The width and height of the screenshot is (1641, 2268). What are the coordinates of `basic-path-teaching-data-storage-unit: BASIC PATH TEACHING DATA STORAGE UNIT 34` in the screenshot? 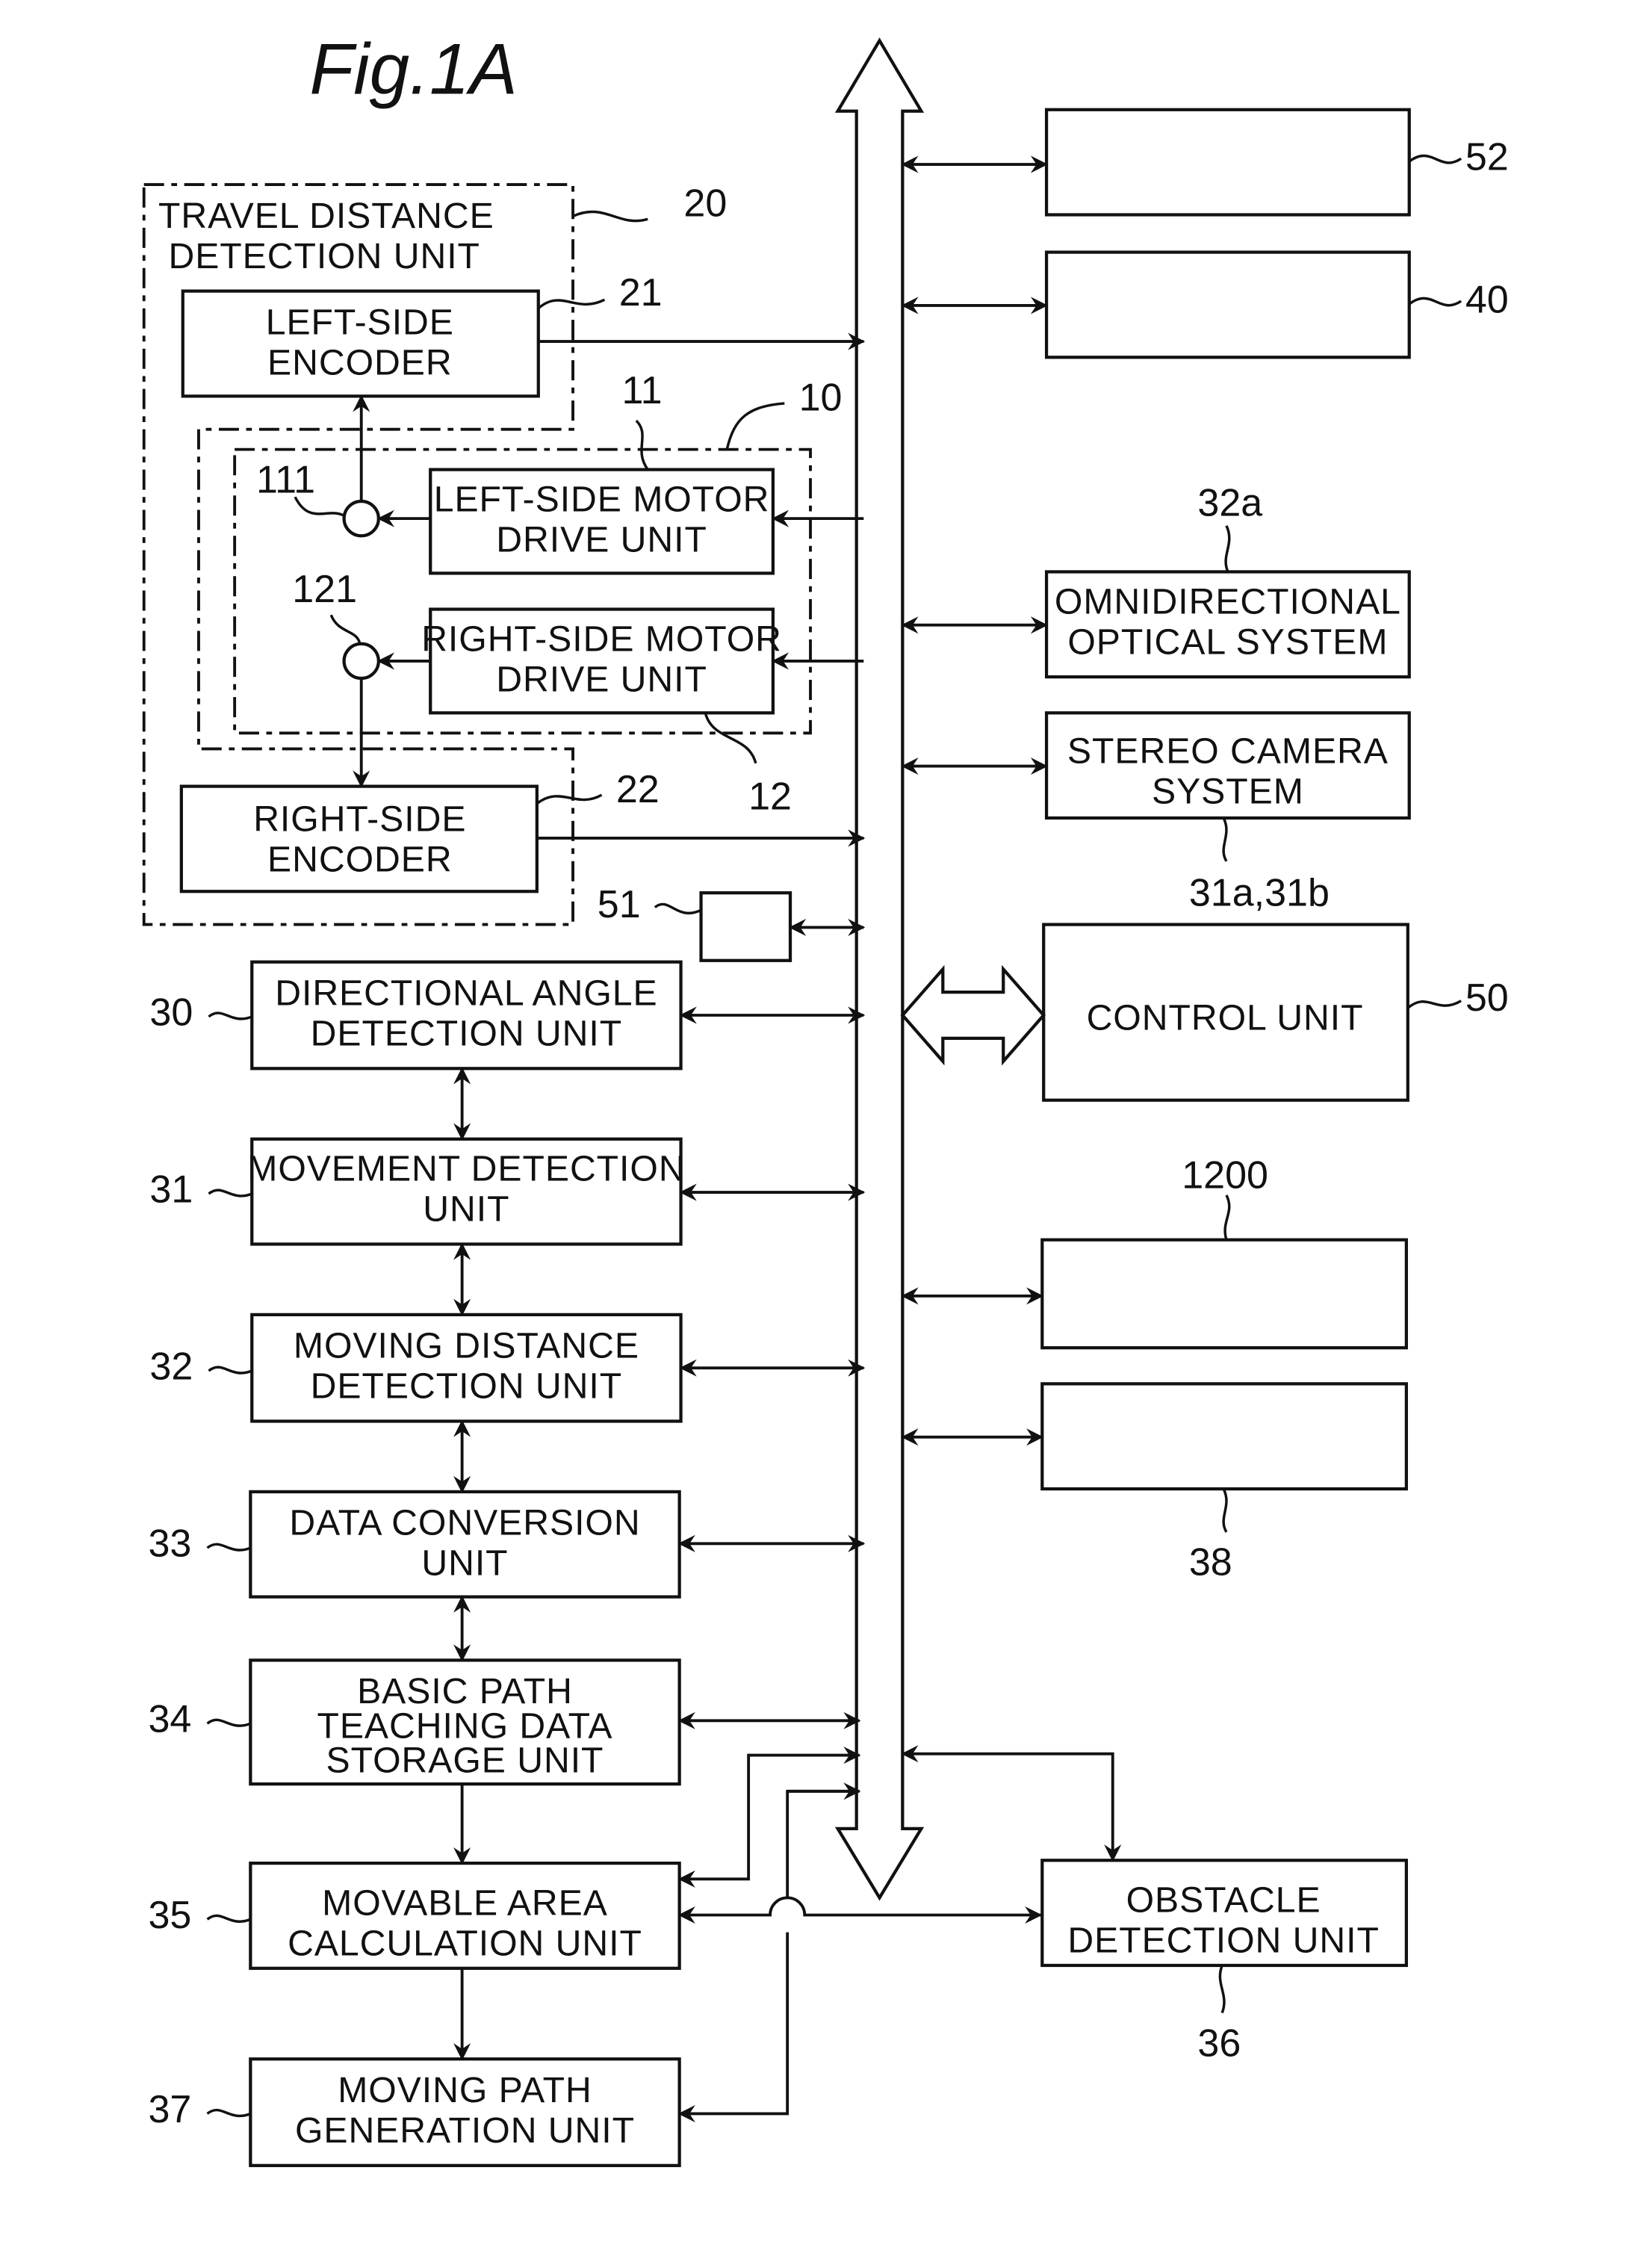 It's located at (415, 1722).